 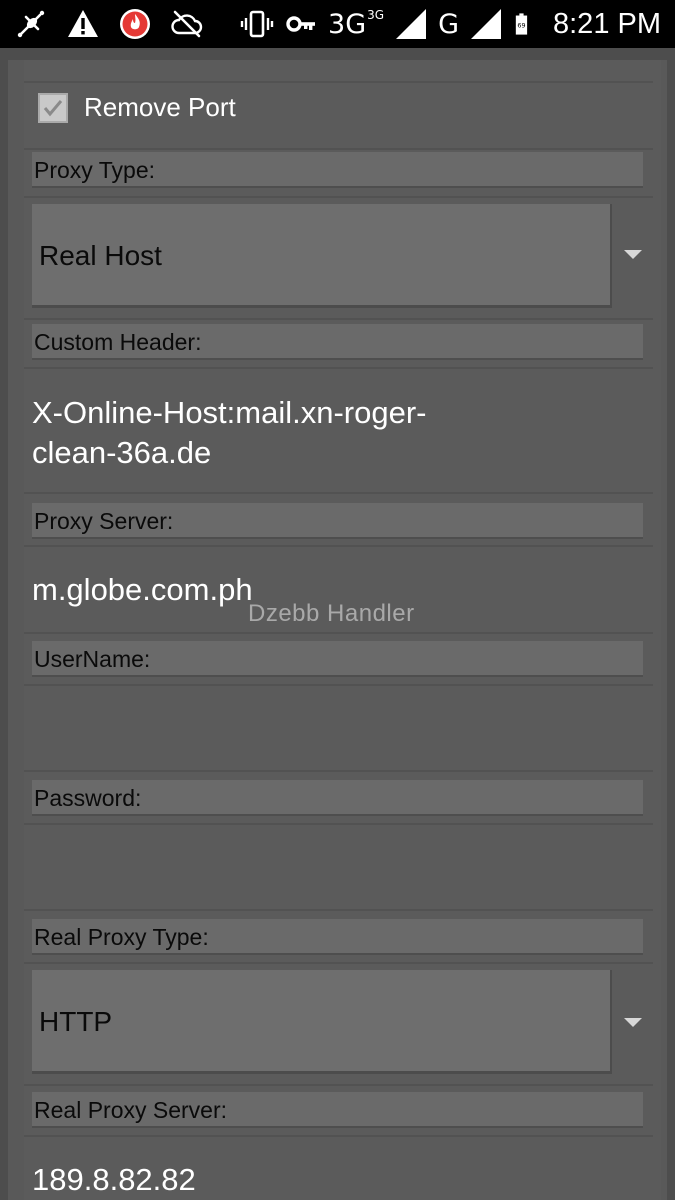 I want to click on usb-debug-icon, so click(x=31, y=24).